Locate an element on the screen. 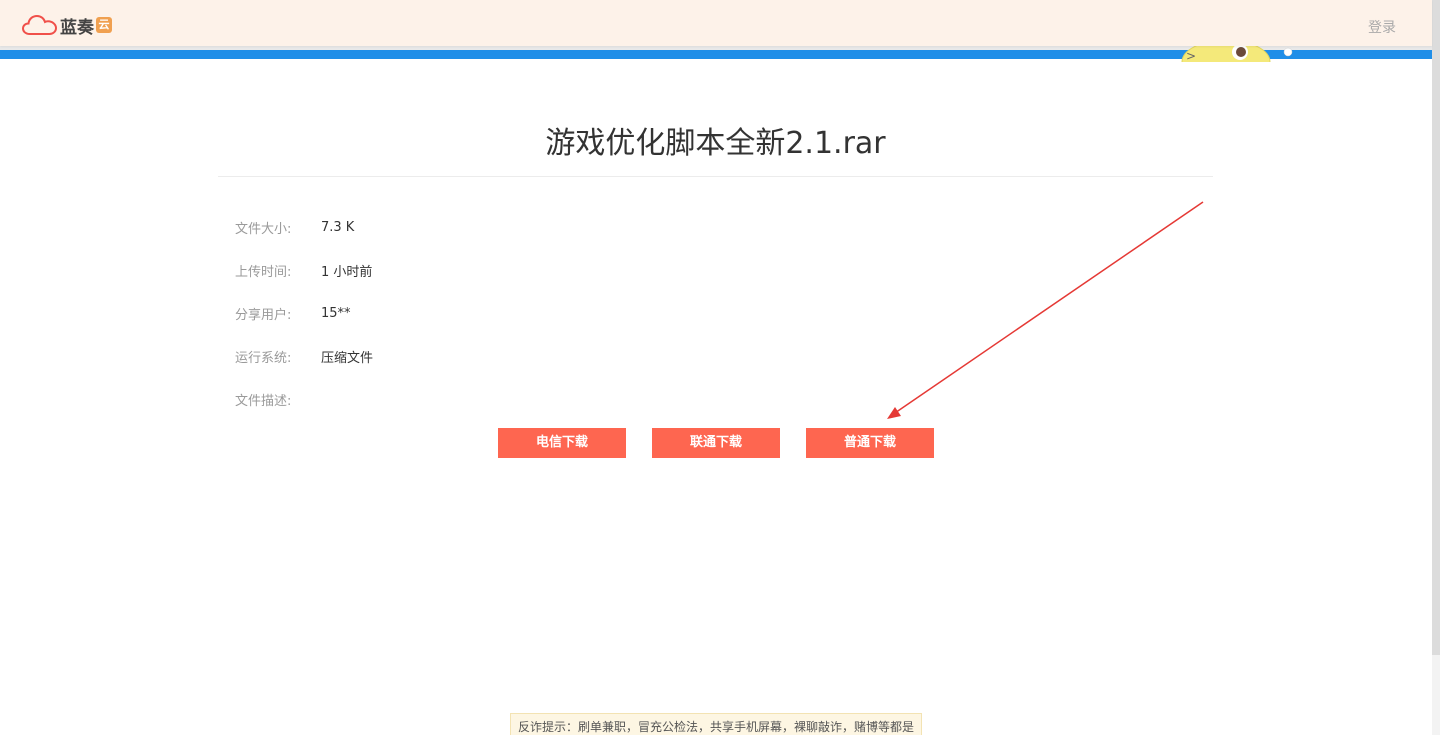 The height and width of the screenshot is (735, 1440). scrollbar is located at coordinates (1436, 367).